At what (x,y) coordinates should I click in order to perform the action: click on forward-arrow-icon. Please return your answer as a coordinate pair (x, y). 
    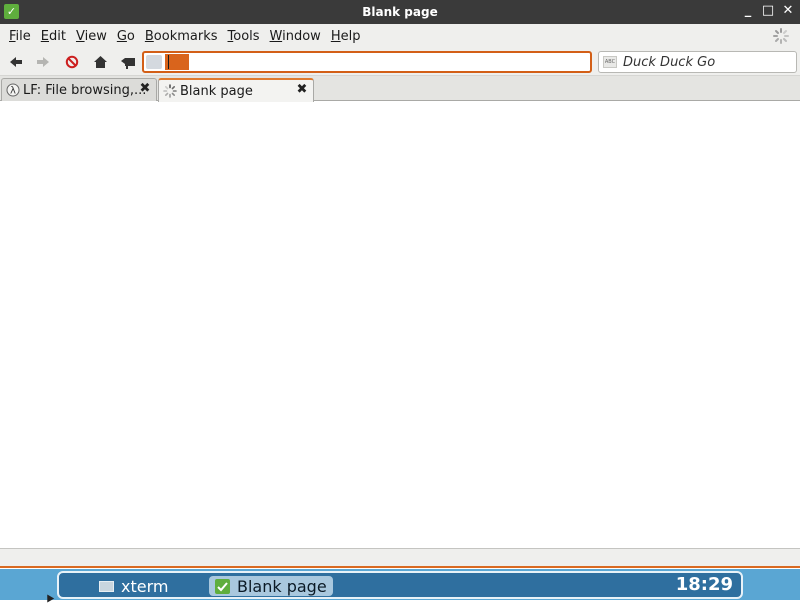
    Looking at the image, I should click on (43, 62).